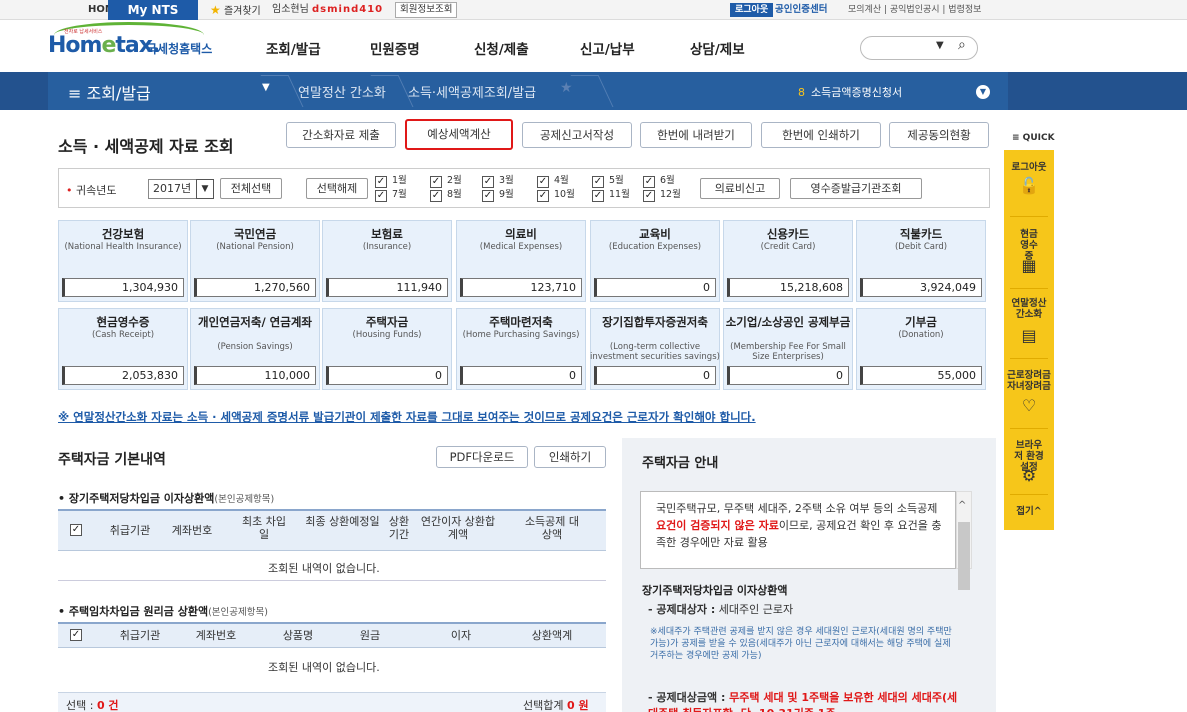  Describe the element at coordinates (687, 697) in the screenshot. I see `info-line-label: - 공제대상금액 :` at that location.